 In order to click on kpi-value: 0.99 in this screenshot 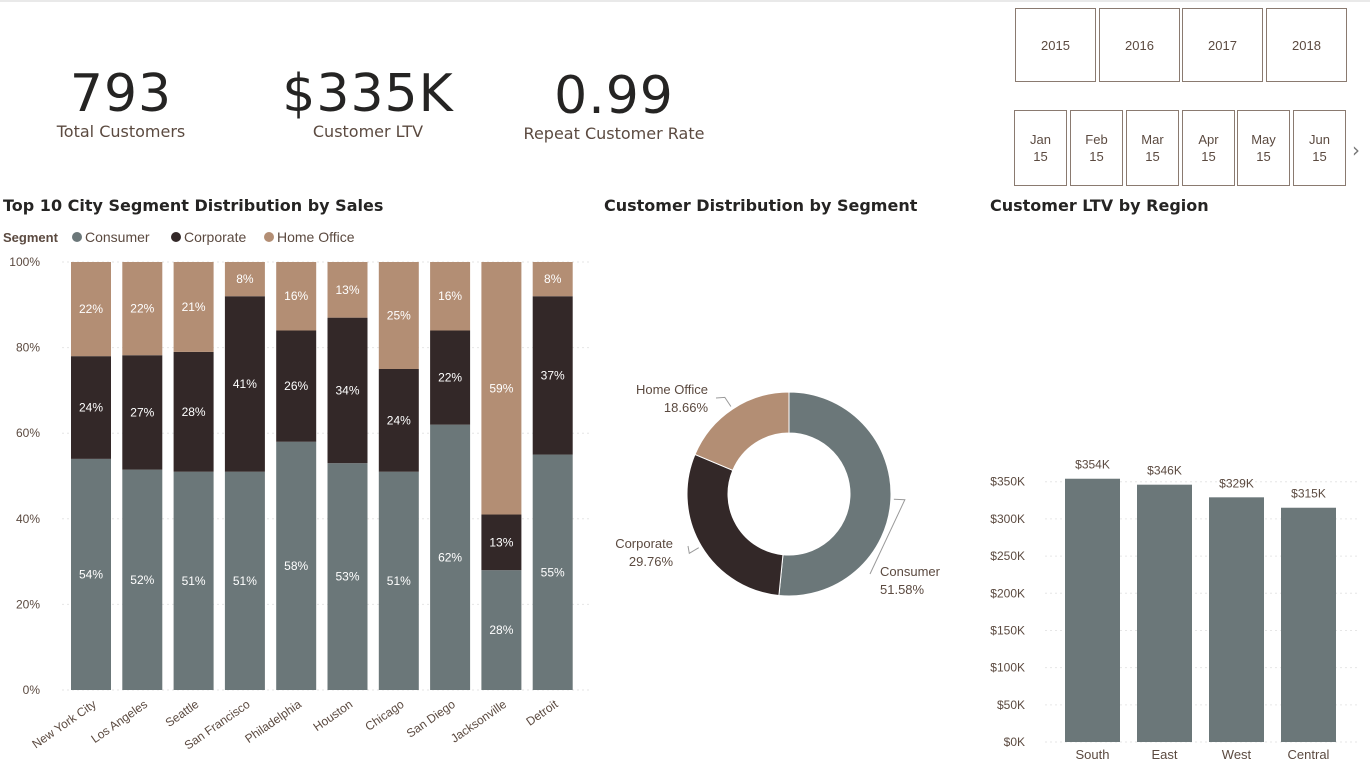, I will do `click(614, 96)`.